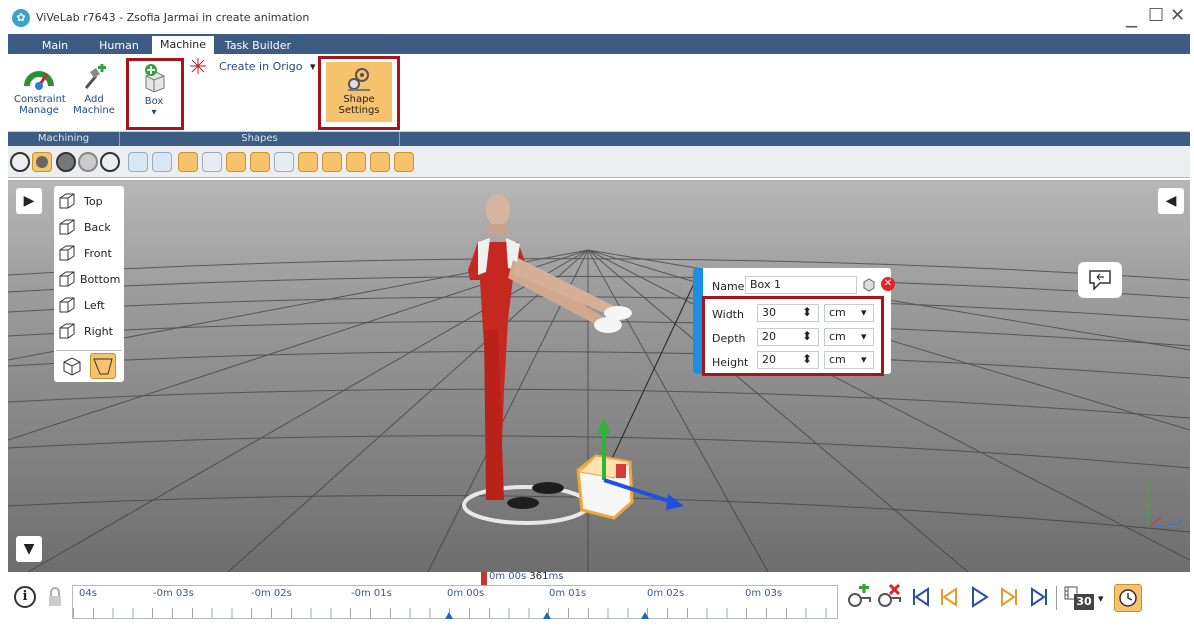  What do you see at coordinates (258, 46) in the screenshot?
I see `tab-task-builder: Task Builder` at bounding box center [258, 46].